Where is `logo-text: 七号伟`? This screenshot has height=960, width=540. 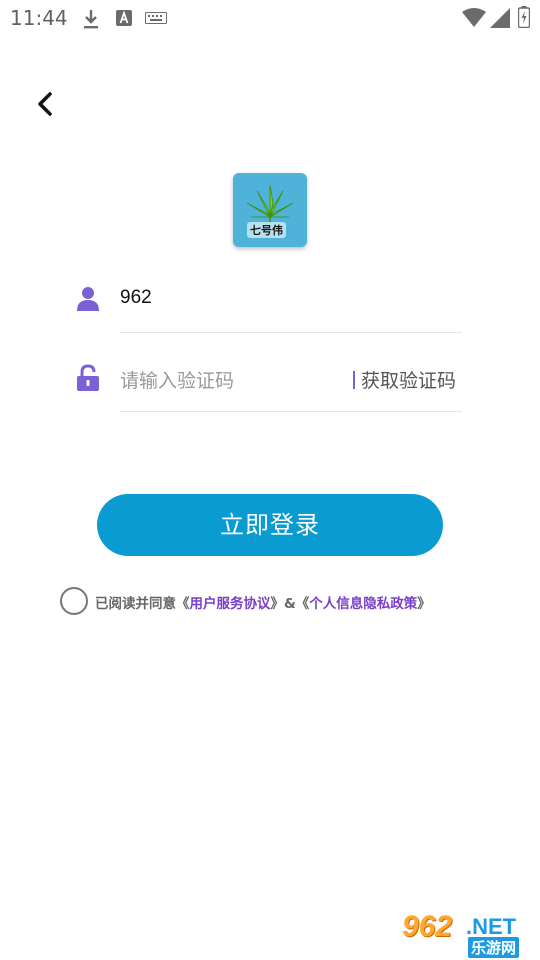
logo-text: 七号伟 is located at coordinates (266, 230).